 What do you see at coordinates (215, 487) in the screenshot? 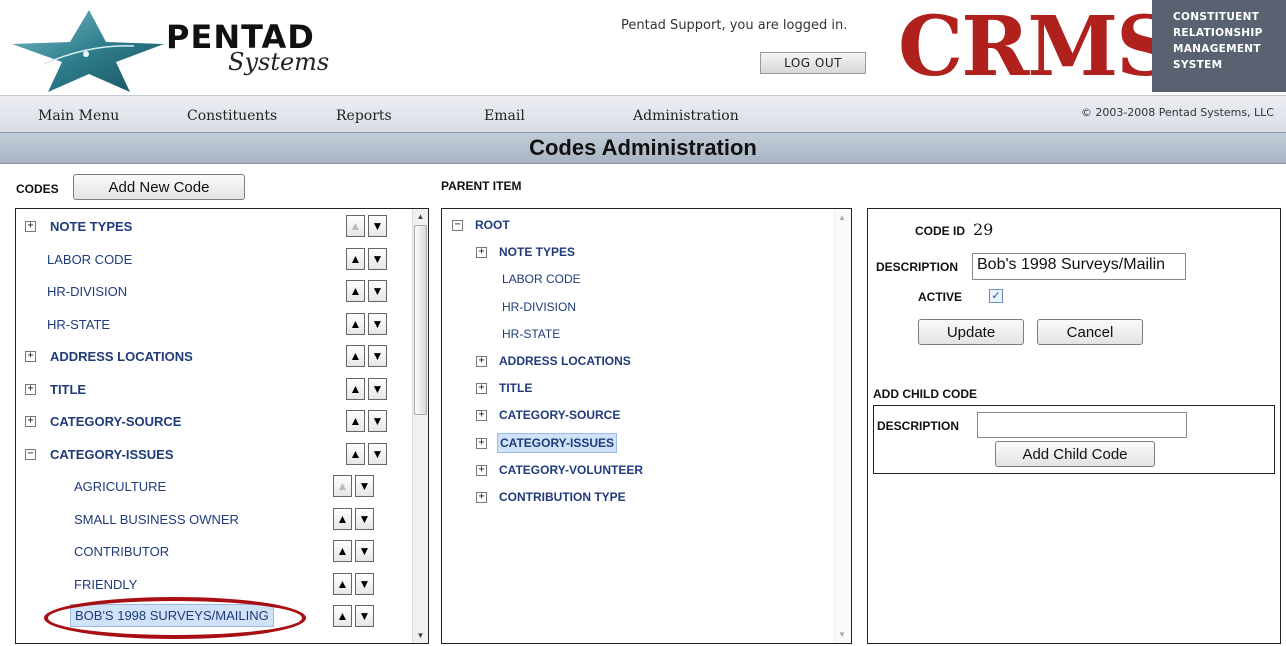
I see `code-row: AGRICULTURE ▲ ▼` at bounding box center [215, 487].